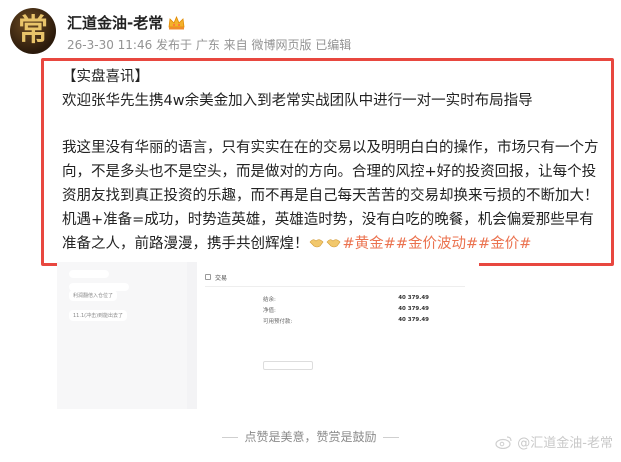 The width and height of the screenshot is (621, 462). I want to click on post-title: 【实盘喜讯】, so click(105, 77).